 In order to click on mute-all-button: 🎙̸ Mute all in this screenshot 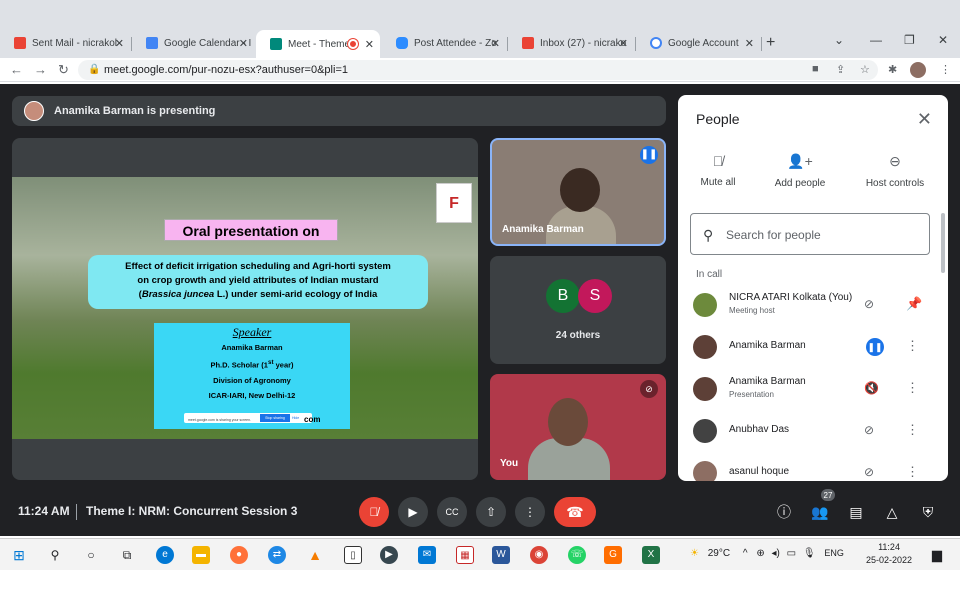, I will do `click(718, 170)`.